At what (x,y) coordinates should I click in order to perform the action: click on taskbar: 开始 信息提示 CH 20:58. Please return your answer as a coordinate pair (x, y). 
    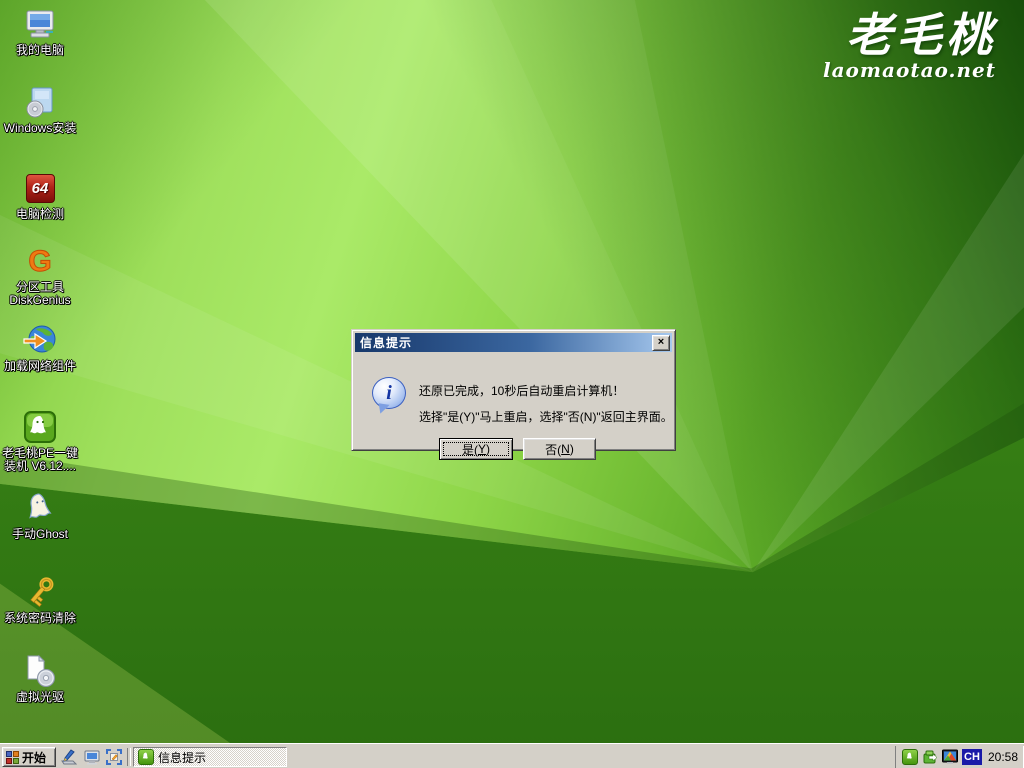
    Looking at the image, I should click on (512, 755).